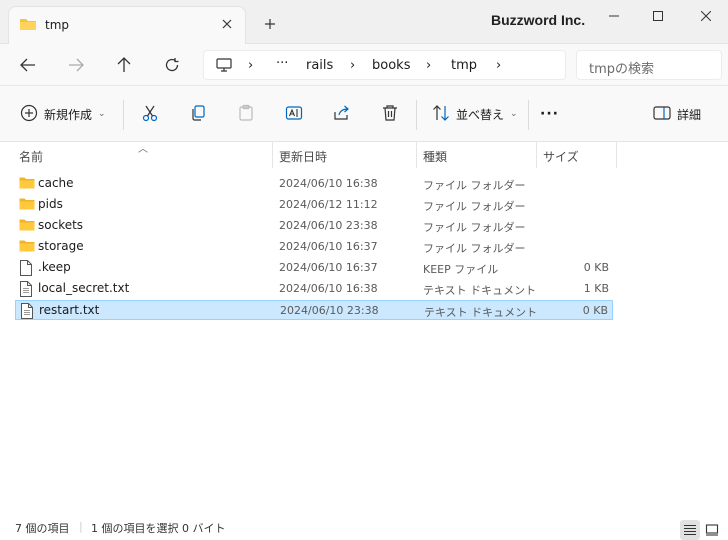 The height and width of the screenshot is (540, 728). Describe the element at coordinates (441, 114) in the screenshot. I see `sort-icon` at that location.